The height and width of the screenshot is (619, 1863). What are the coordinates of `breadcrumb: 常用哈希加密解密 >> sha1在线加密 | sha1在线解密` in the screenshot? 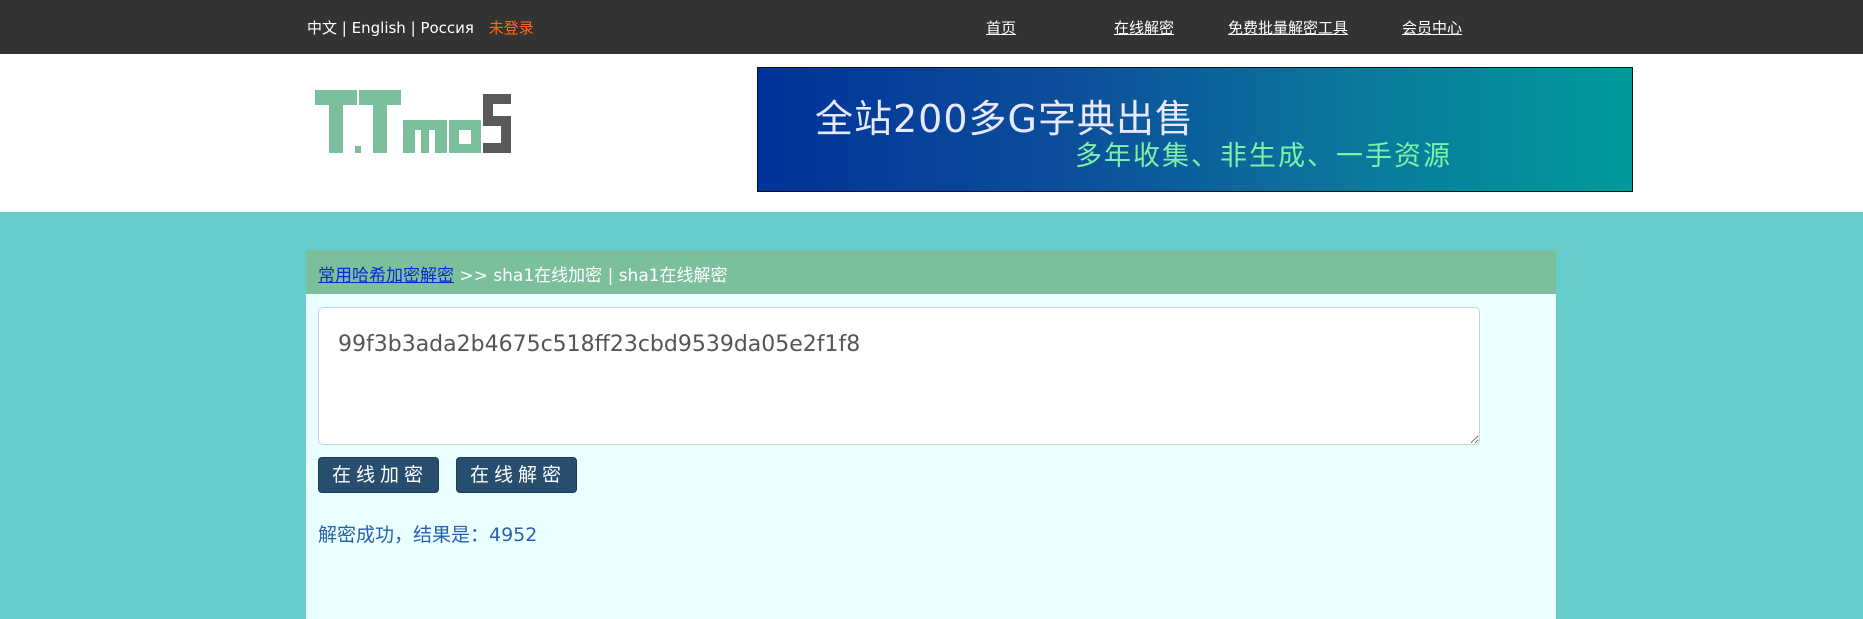 It's located at (523, 273).